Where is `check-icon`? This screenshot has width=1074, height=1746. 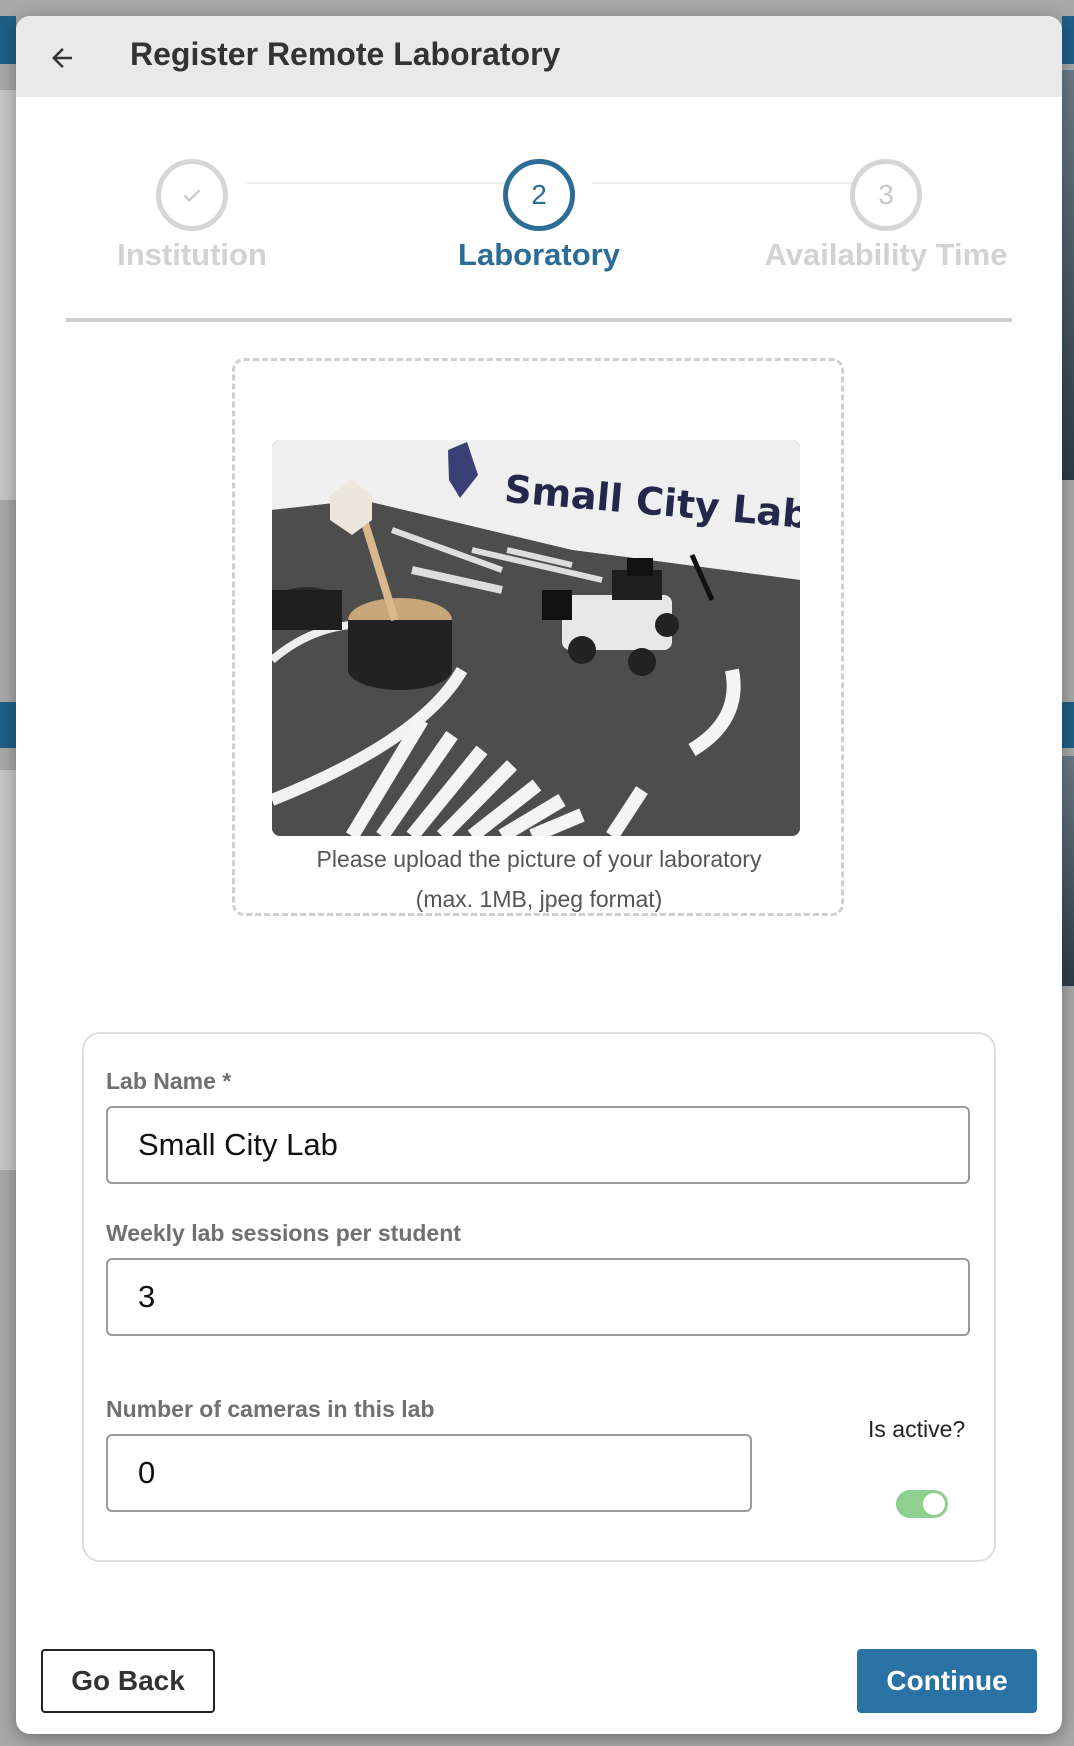 check-icon is located at coordinates (192, 195).